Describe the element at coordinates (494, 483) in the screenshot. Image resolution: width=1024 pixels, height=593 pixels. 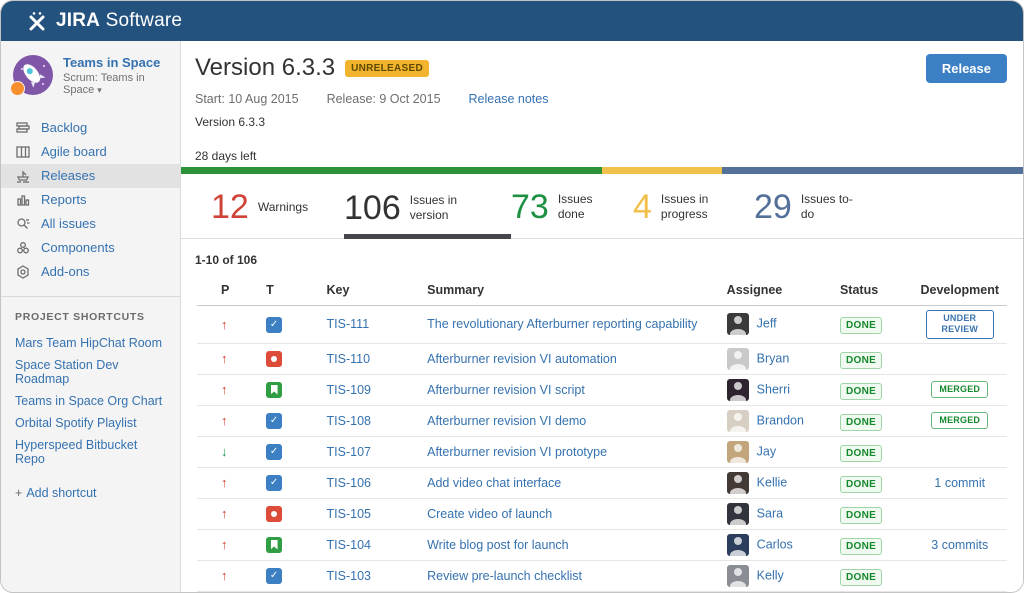
I see `issue-summary-link: Add video chat interface` at that location.